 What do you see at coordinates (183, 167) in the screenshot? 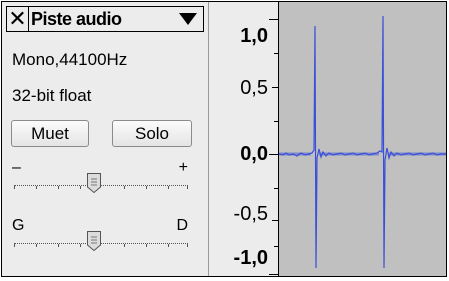
I see `gain-plus-label: +` at bounding box center [183, 167].